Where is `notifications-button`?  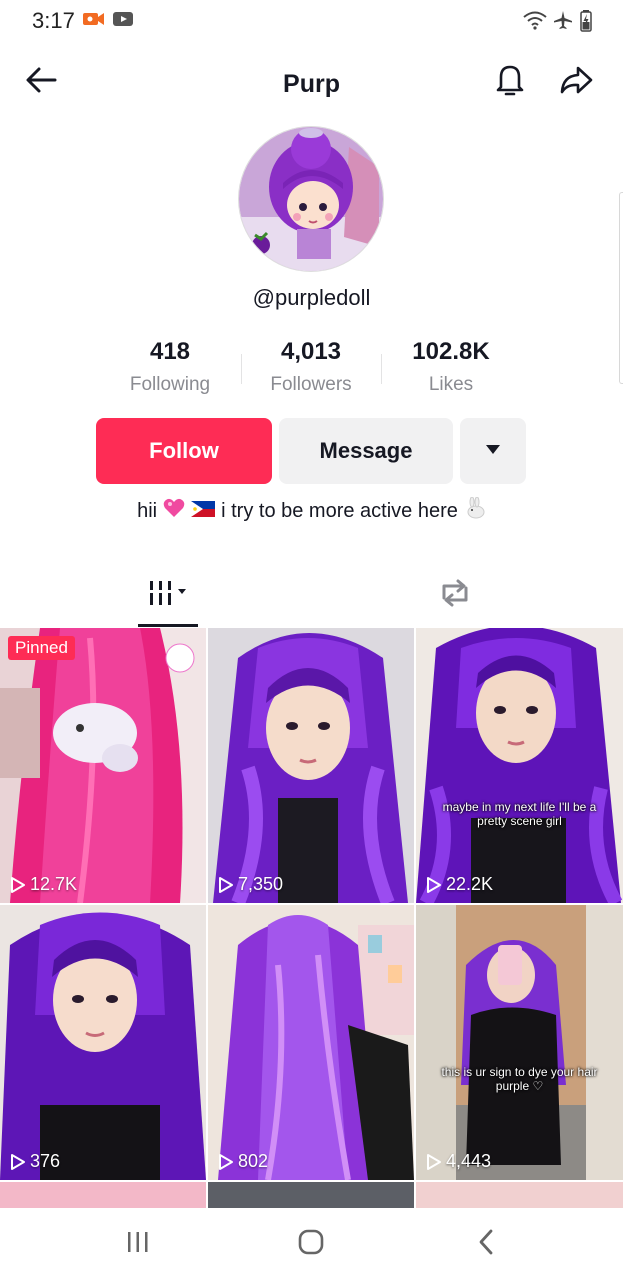
notifications-button is located at coordinates (510, 82).